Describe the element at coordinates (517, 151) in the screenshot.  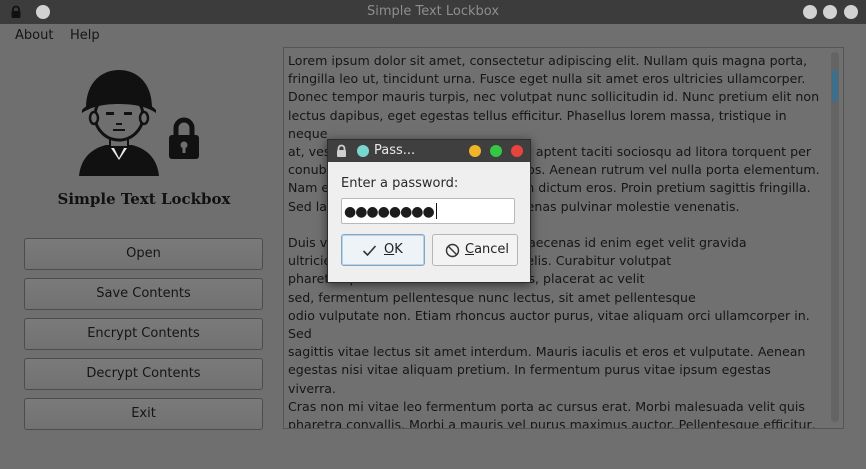
I see `dialog-close-button` at that location.